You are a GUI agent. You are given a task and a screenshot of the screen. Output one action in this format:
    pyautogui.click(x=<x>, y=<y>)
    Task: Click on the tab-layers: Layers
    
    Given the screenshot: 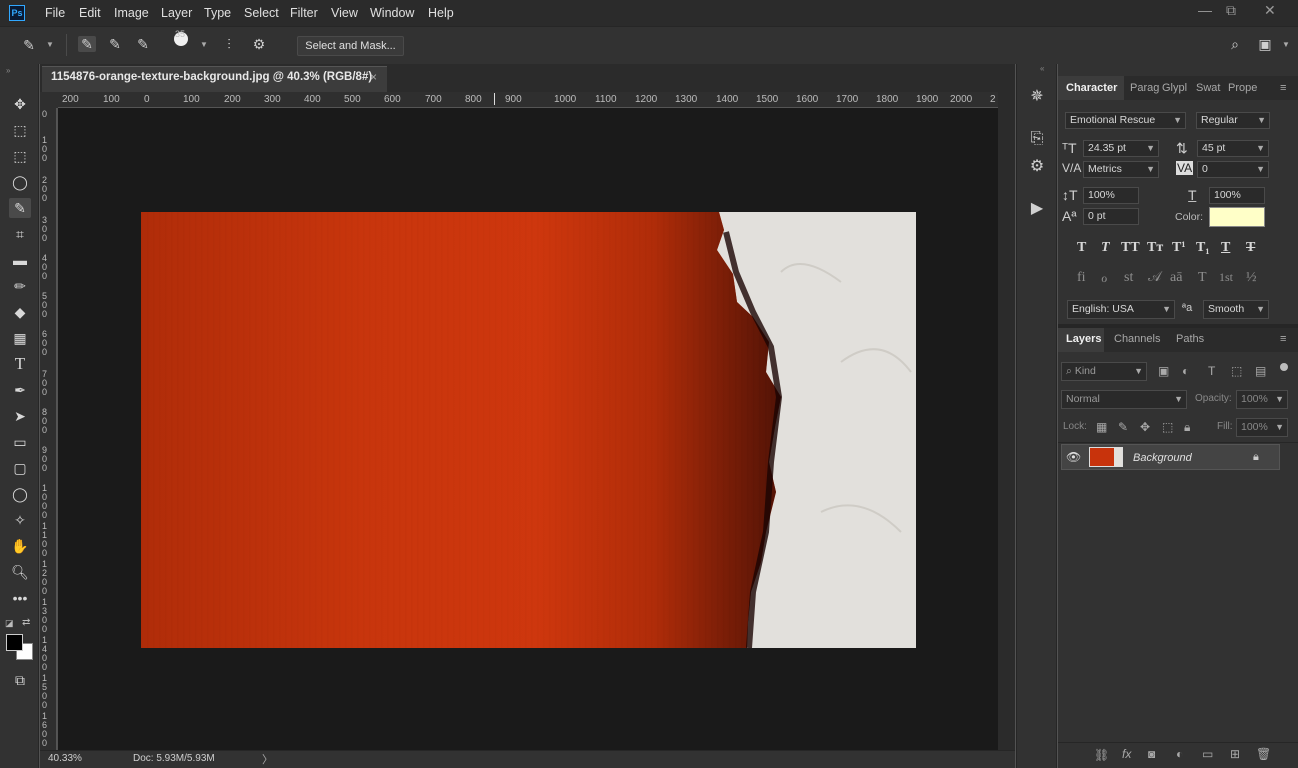 What is the action you would take?
    pyautogui.click(x=1083, y=339)
    